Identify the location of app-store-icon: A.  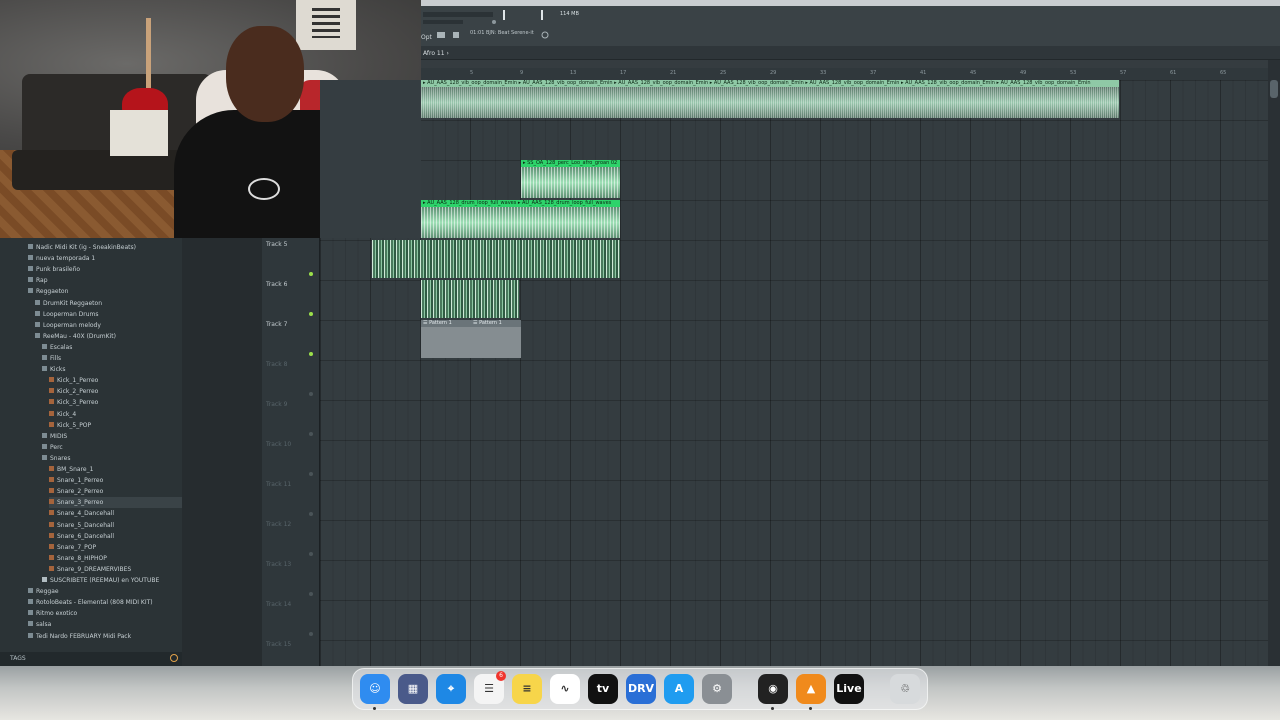
(679, 689).